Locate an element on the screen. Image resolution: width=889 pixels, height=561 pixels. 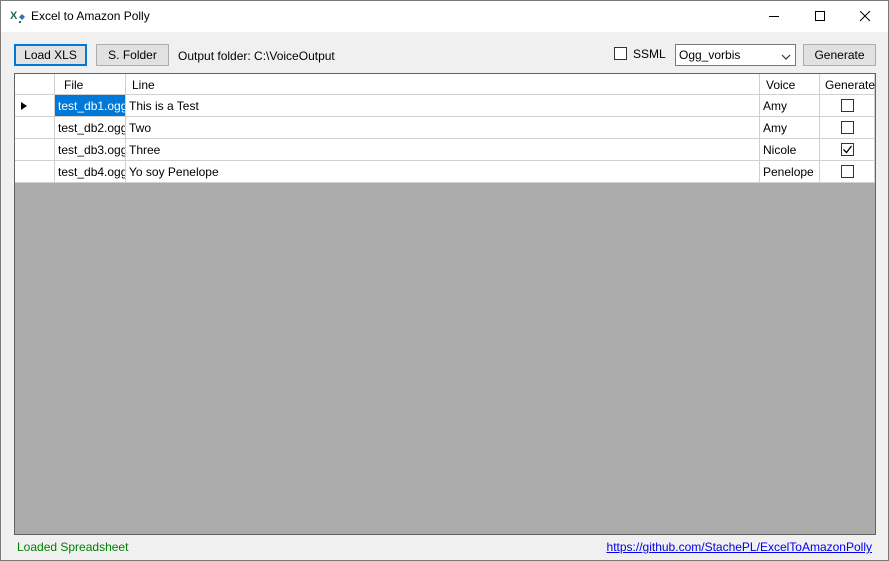
generate-checkbox-checked is located at coordinates (847, 149).